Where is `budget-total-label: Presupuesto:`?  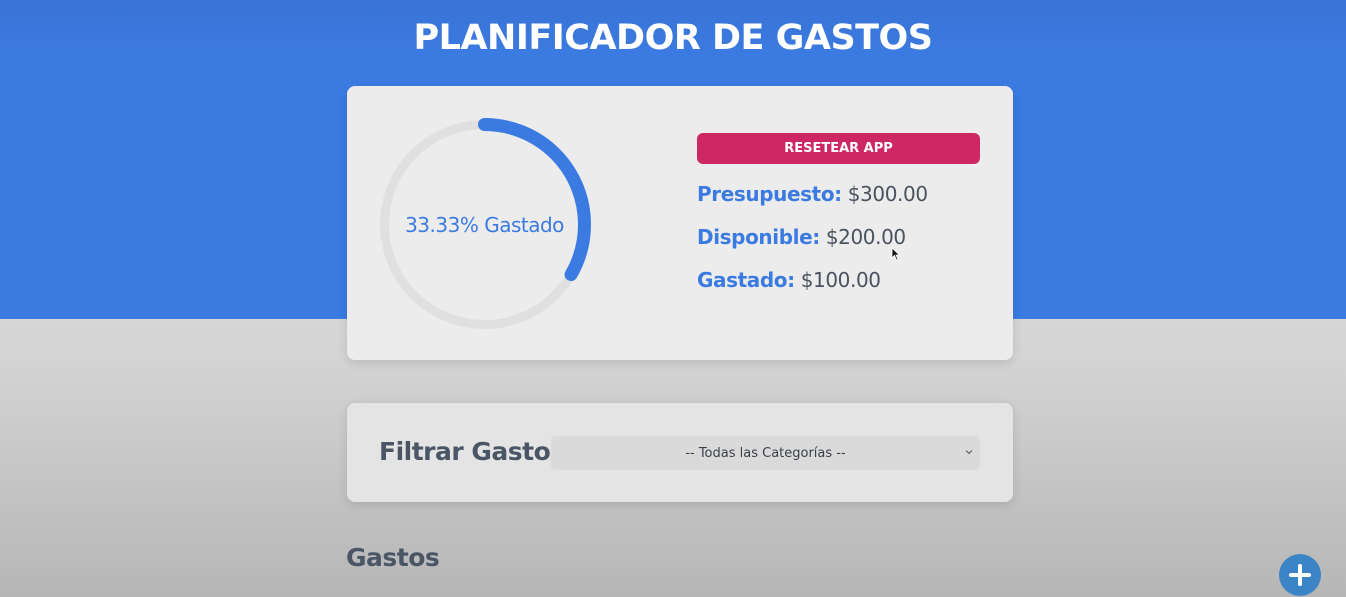
budget-total-label: Presupuesto: is located at coordinates (769, 194).